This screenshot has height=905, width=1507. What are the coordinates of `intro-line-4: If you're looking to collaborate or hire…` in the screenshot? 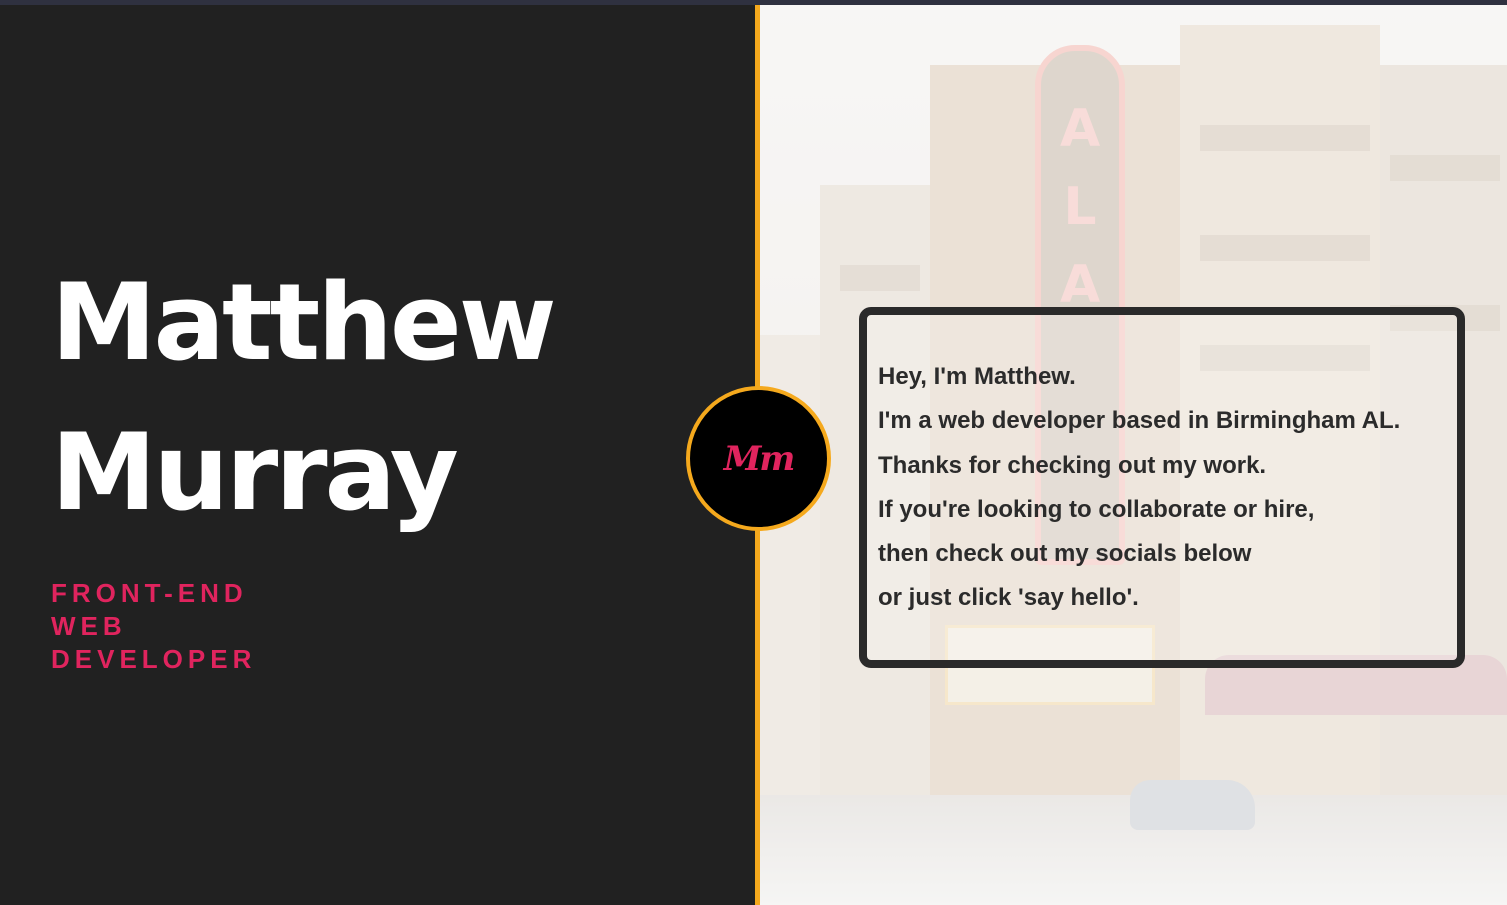 It's located at (1096, 509).